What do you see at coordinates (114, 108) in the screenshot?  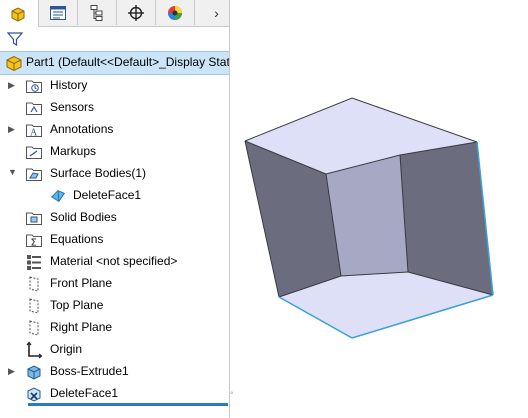 I see `tree-item-sensors: Sensors` at bounding box center [114, 108].